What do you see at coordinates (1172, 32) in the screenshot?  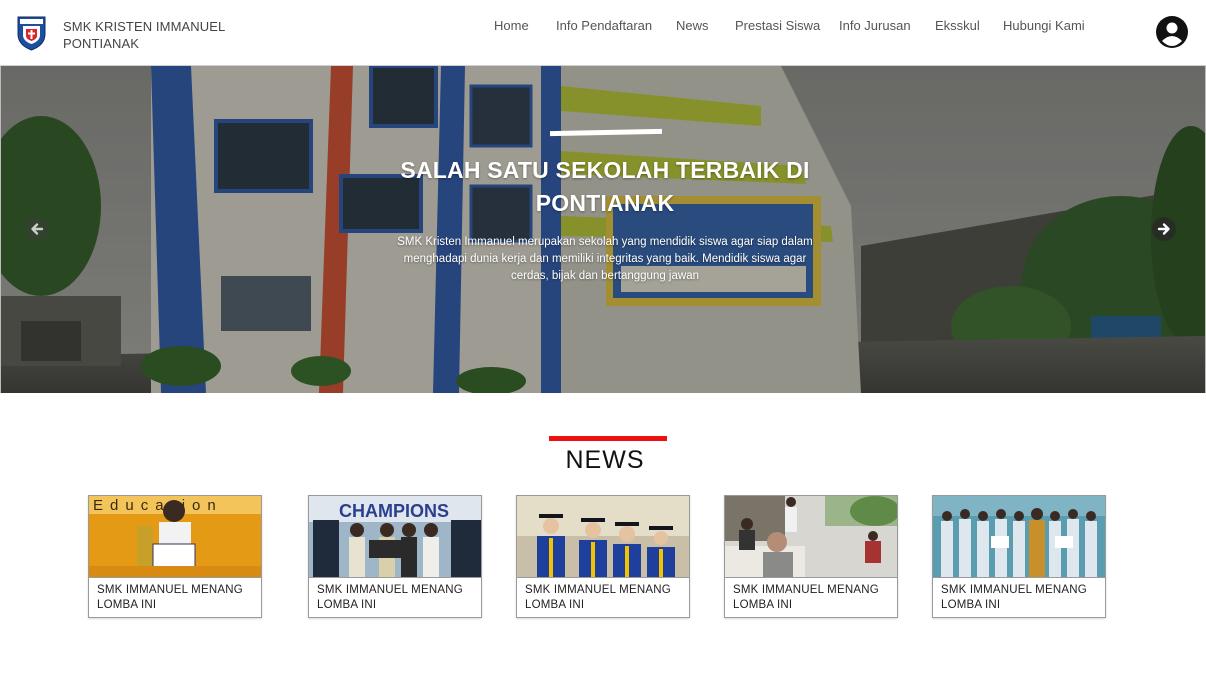 I see `account-circle-icon` at bounding box center [1172, 32].